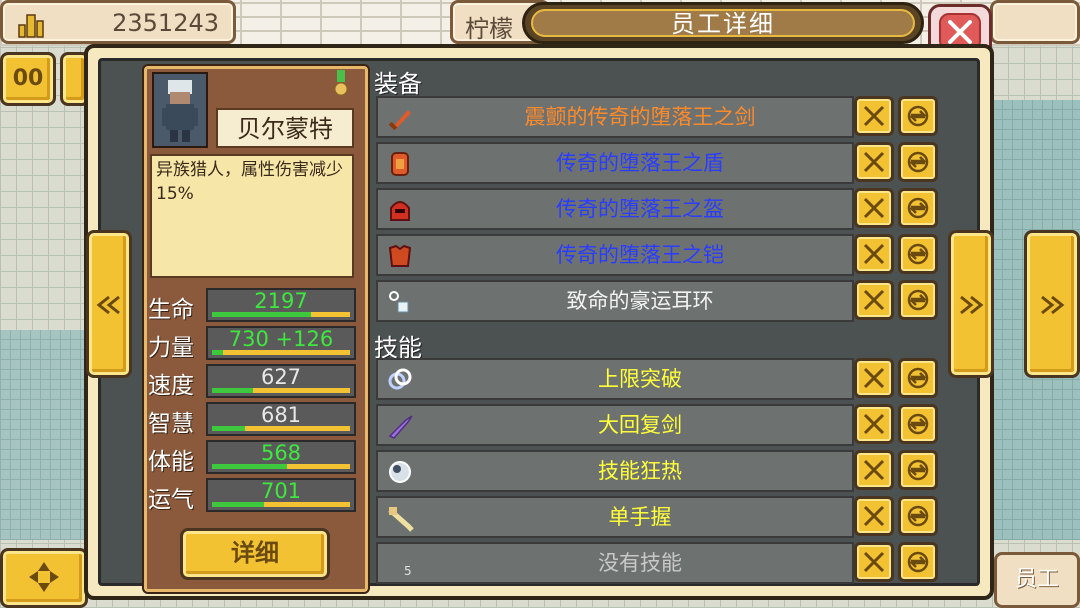  I want to click on equipment-row: 传奇的堕落王之盾, so click(615, 163).